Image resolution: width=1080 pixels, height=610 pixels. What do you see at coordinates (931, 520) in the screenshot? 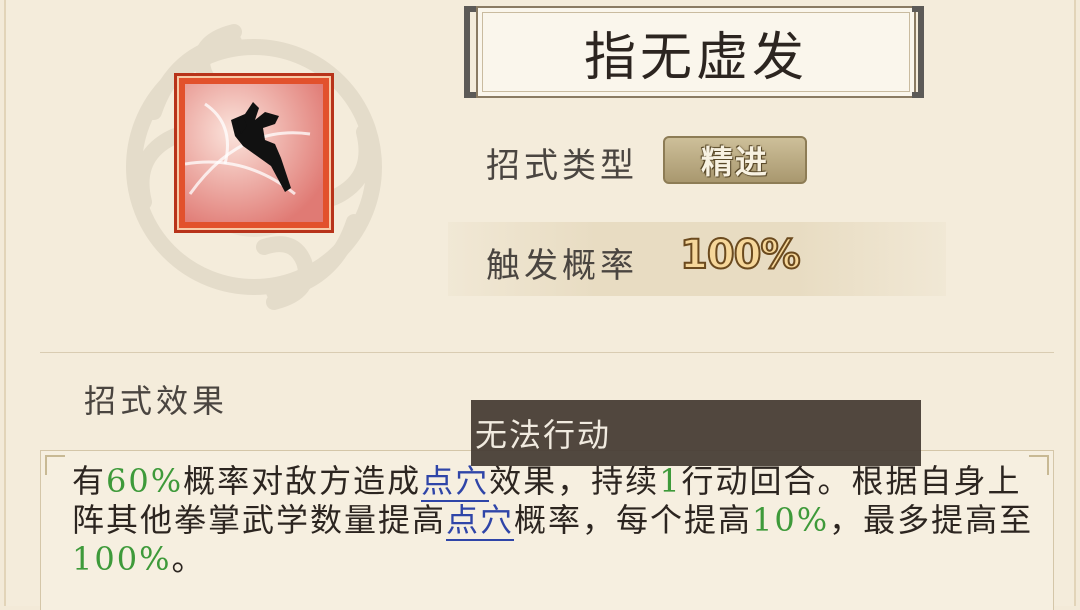
I see `effect-text-segment: ，最多提高至` at bounding box center [931, 520].